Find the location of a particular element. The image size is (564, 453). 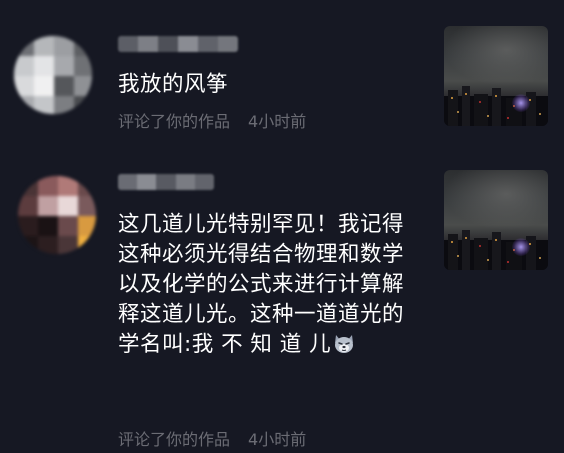

wolf-face-emoji-icon is located at coordinates (344, 344).